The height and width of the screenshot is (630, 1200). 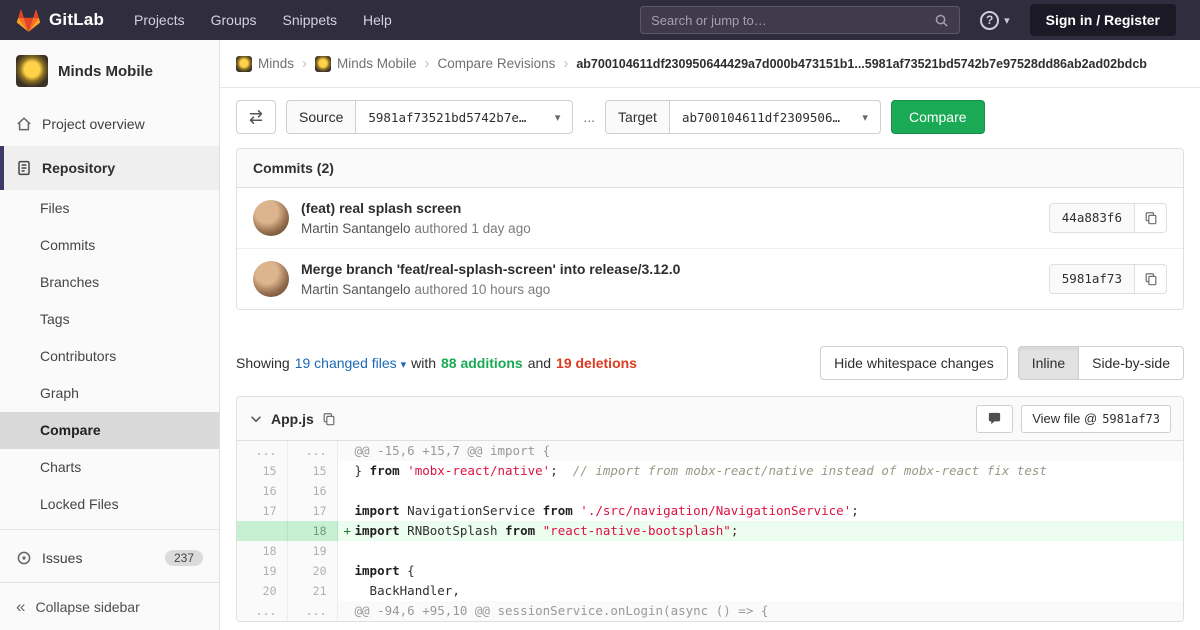 I want to click on source-label: Source, so click(x=321, y=117).